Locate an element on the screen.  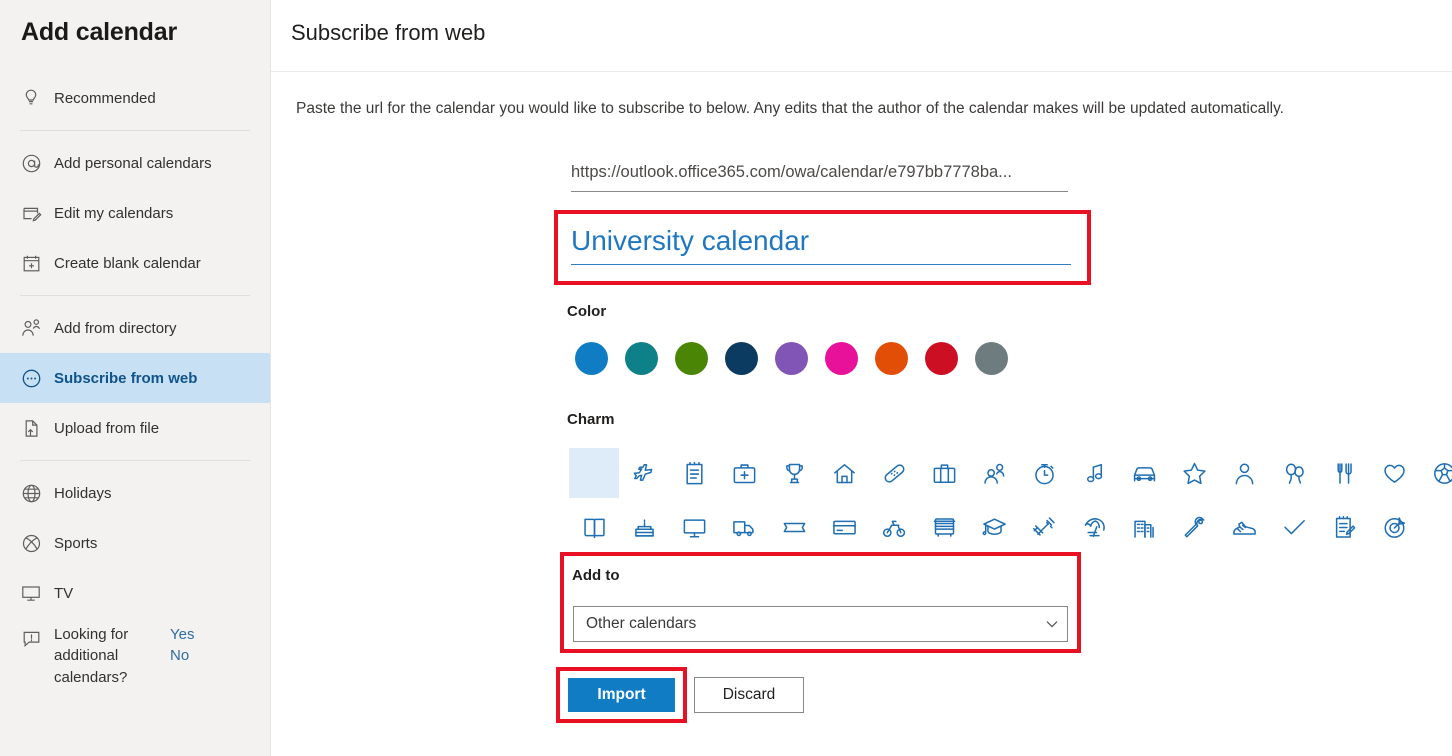
people-add-icon is located at coordinates (31, 328).